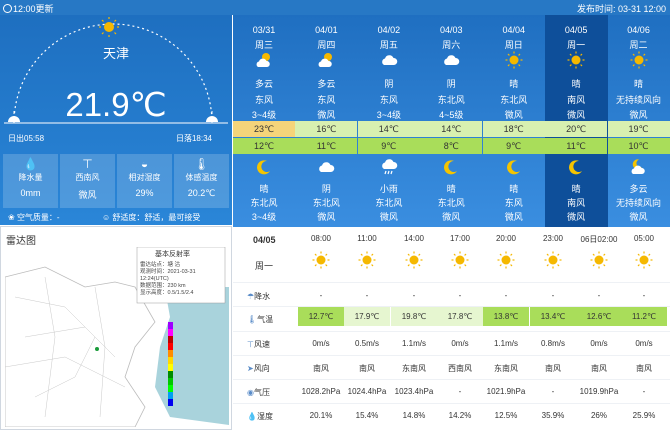 The image size is (670, 430). I want to click on forecast-high-temp: 20℃, so click(576, 129).